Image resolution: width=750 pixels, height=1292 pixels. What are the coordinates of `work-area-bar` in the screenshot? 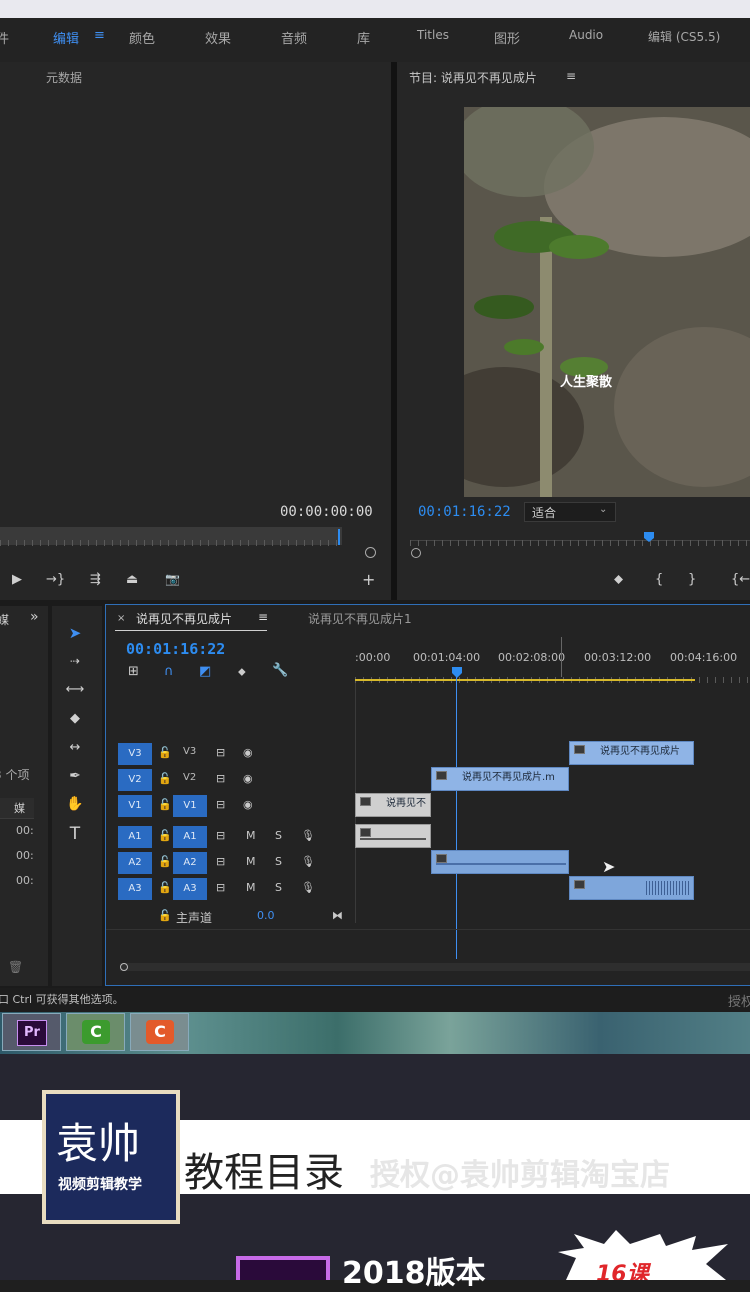 It's located at (525, 680).